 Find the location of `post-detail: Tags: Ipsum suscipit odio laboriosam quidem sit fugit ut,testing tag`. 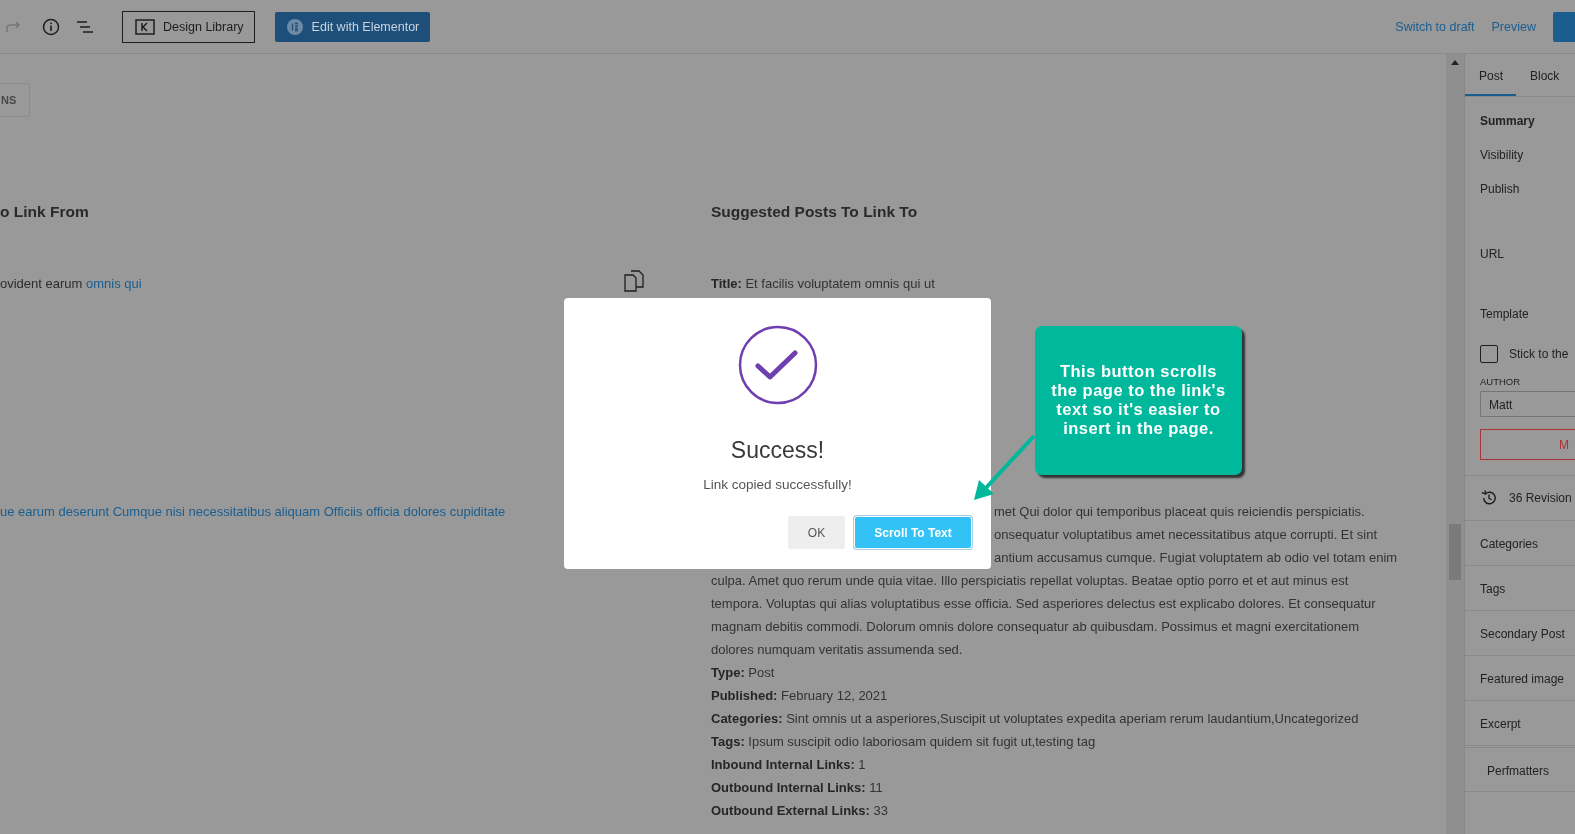

post-detail: Tags: Ipsum suscipit odio laboriosam quidem sit fugit ut,testing tag is located at coordinates (904, 742).